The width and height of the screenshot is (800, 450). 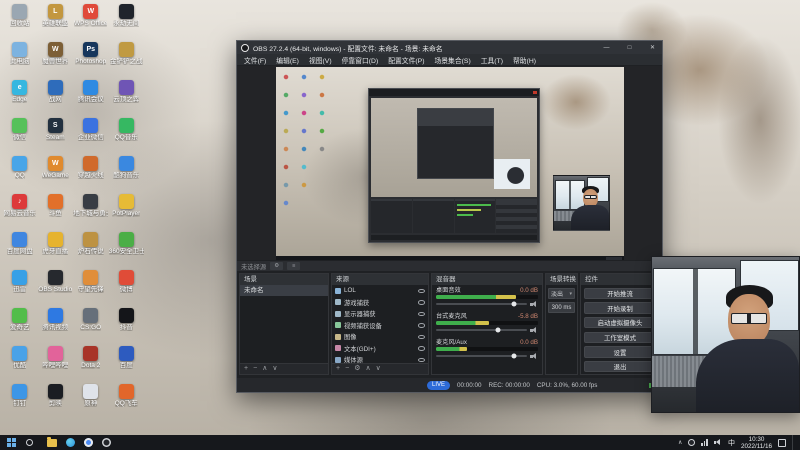 I want to click on desktop-icon: 酷狗音乐, so click(x=127, y=173).